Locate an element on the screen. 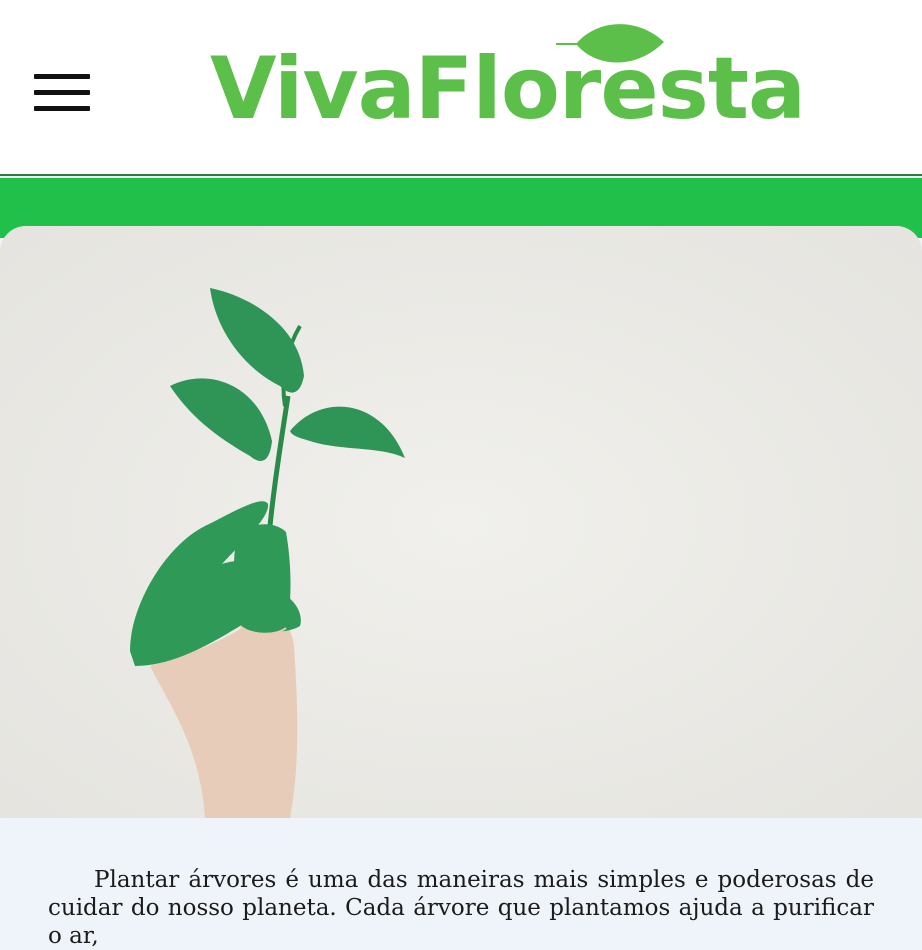 The image size is (922, 950). menu-button is located at coordinates (62, 94).